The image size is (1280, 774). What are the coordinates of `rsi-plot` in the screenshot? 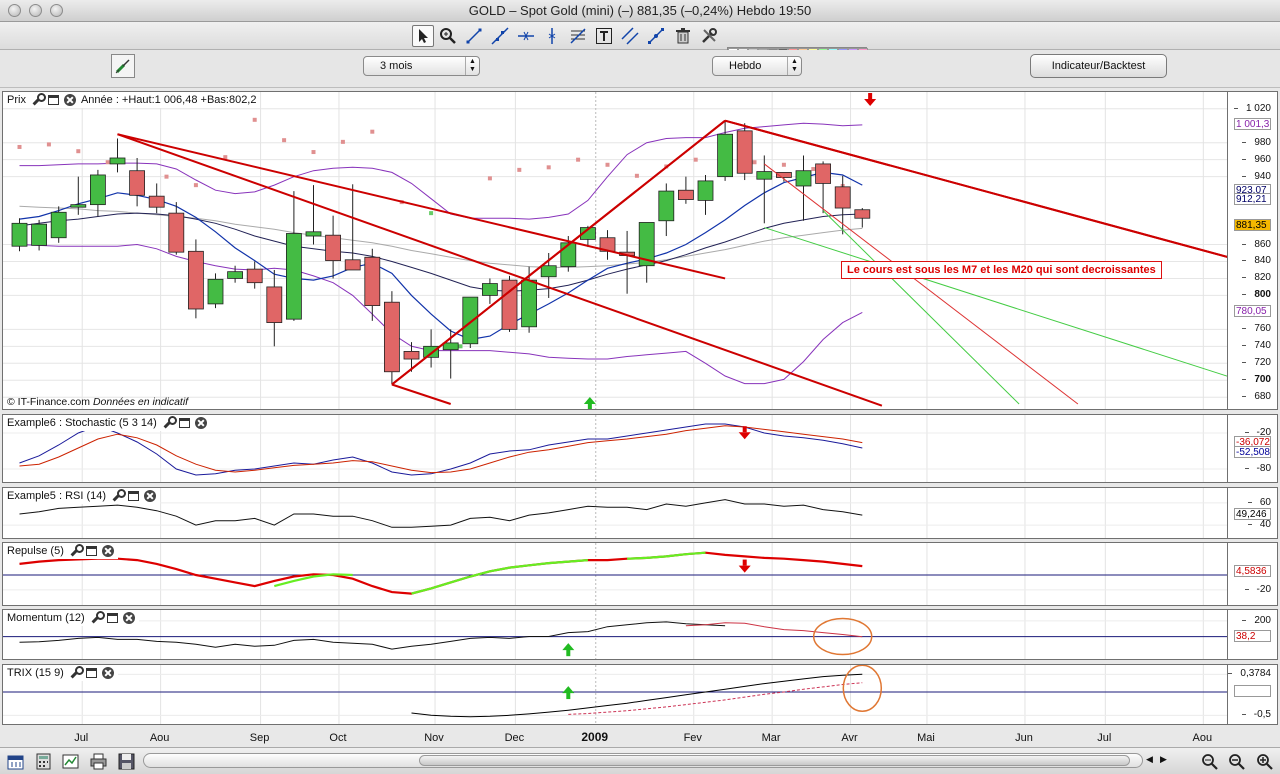 It's located at (640, 513).